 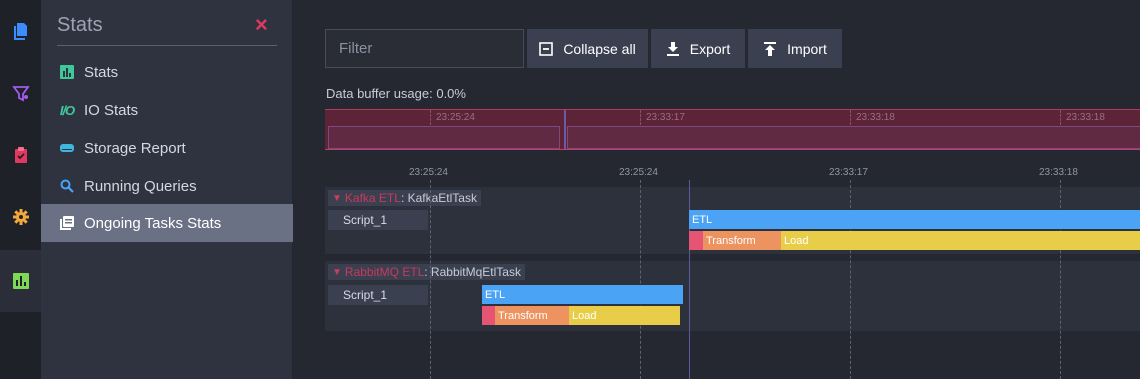 I want to click on menu-item-storage-report: Storage Report, so click(x=167, y=148).